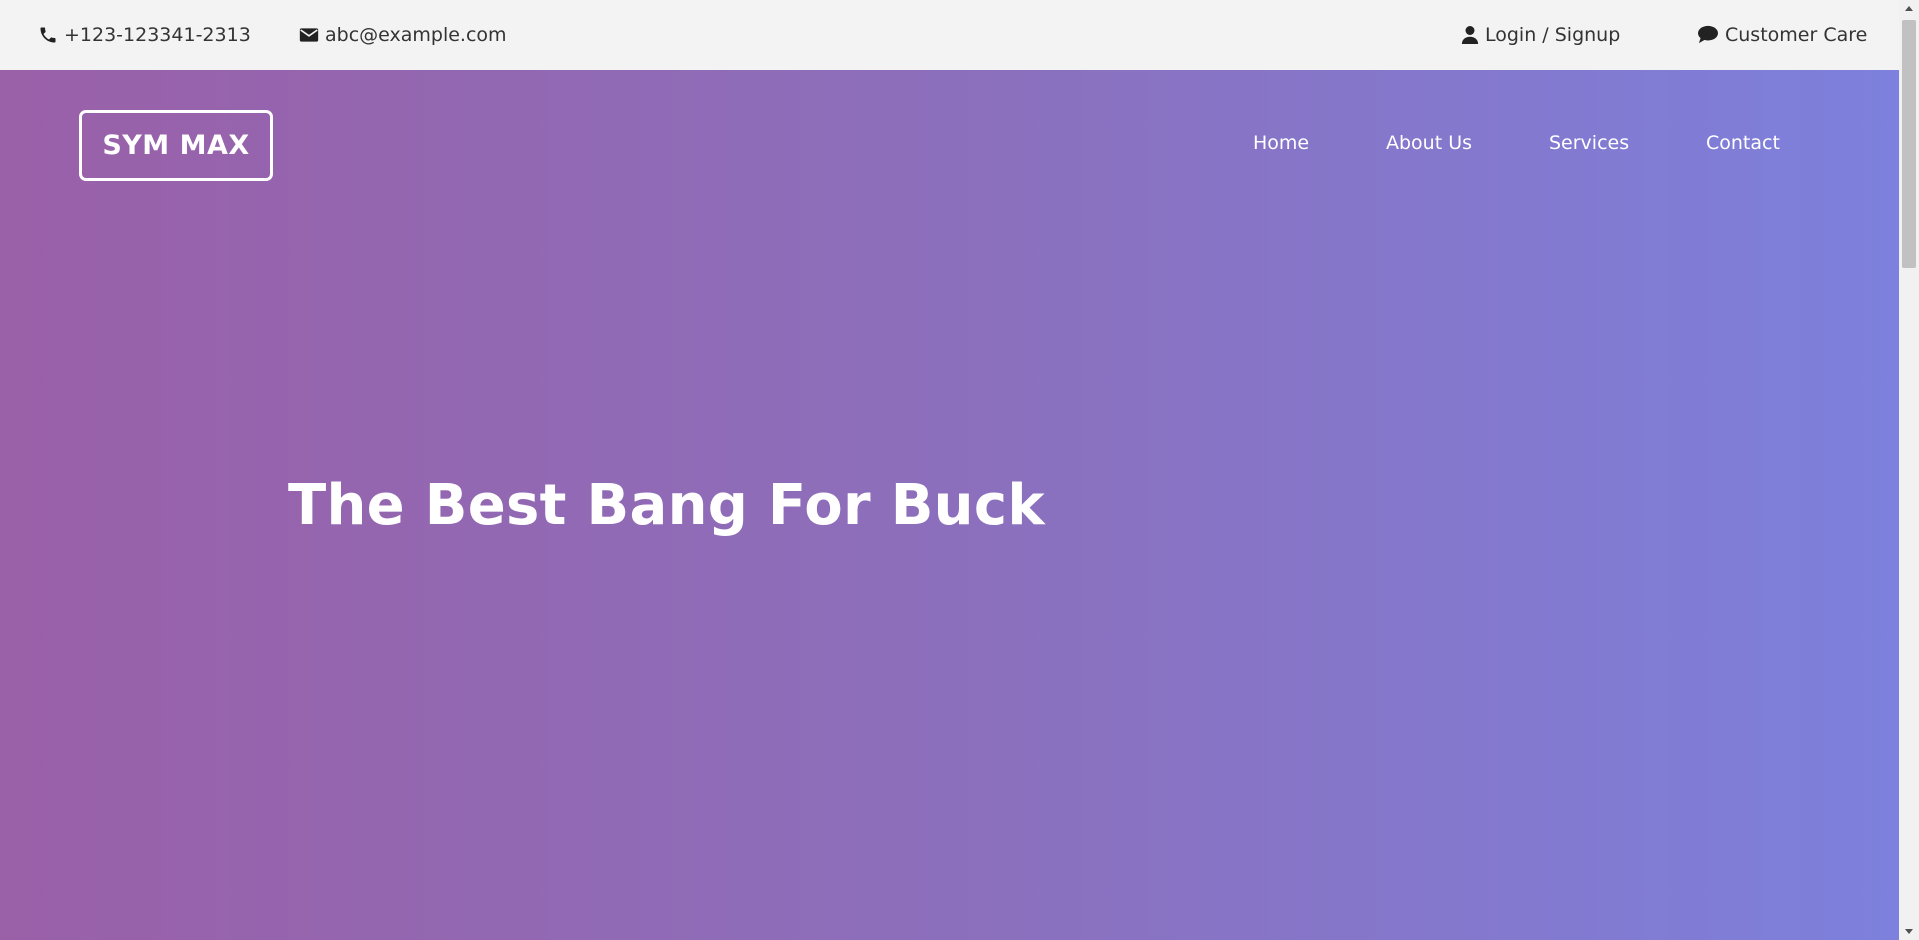  What do you see at coordinates (48, 35) in the screenshot?
I see `phone-icon` at bounding box center [48, 35].